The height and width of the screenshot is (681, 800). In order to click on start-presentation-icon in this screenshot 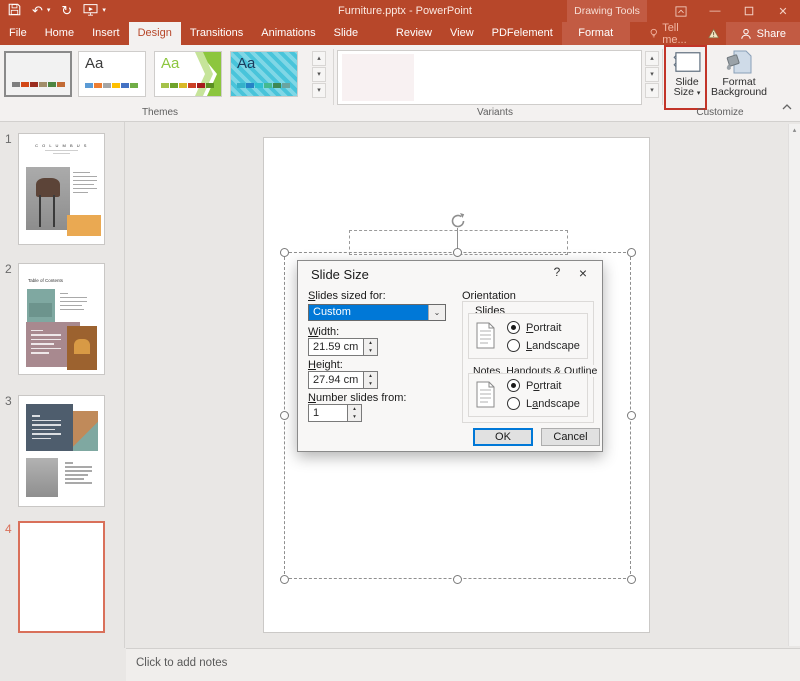, I will do `click(90, 11)`.